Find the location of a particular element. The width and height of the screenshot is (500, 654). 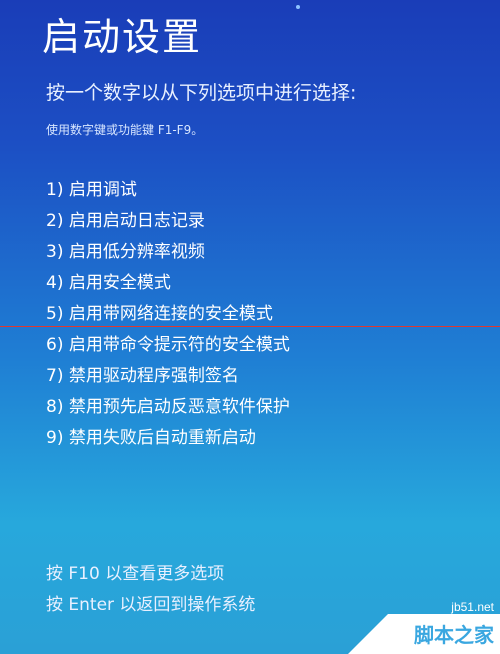

option-safe-mode-command-prompt: 6) 启用带命令提示符的安全模式 is located at coordinates (168, 346).